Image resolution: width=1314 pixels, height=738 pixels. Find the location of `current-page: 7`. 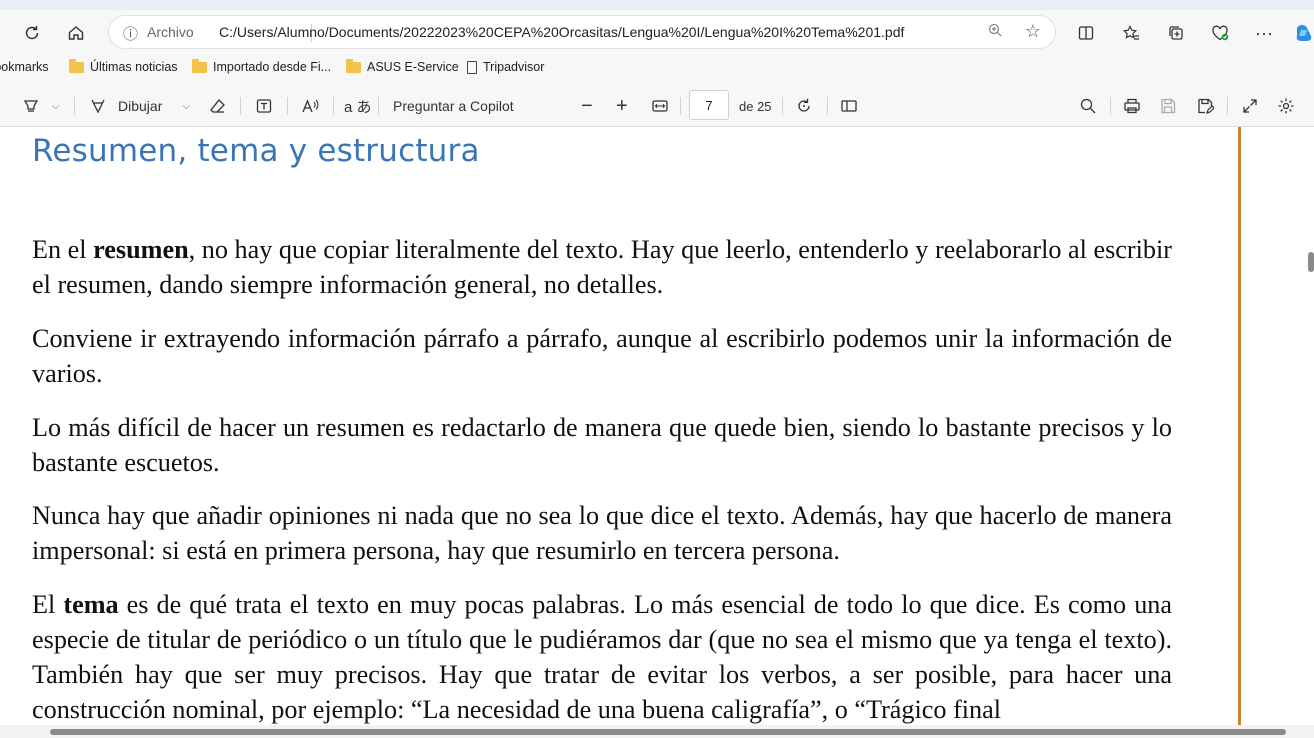

current-page: 7 is located at coordinates (709, 105).